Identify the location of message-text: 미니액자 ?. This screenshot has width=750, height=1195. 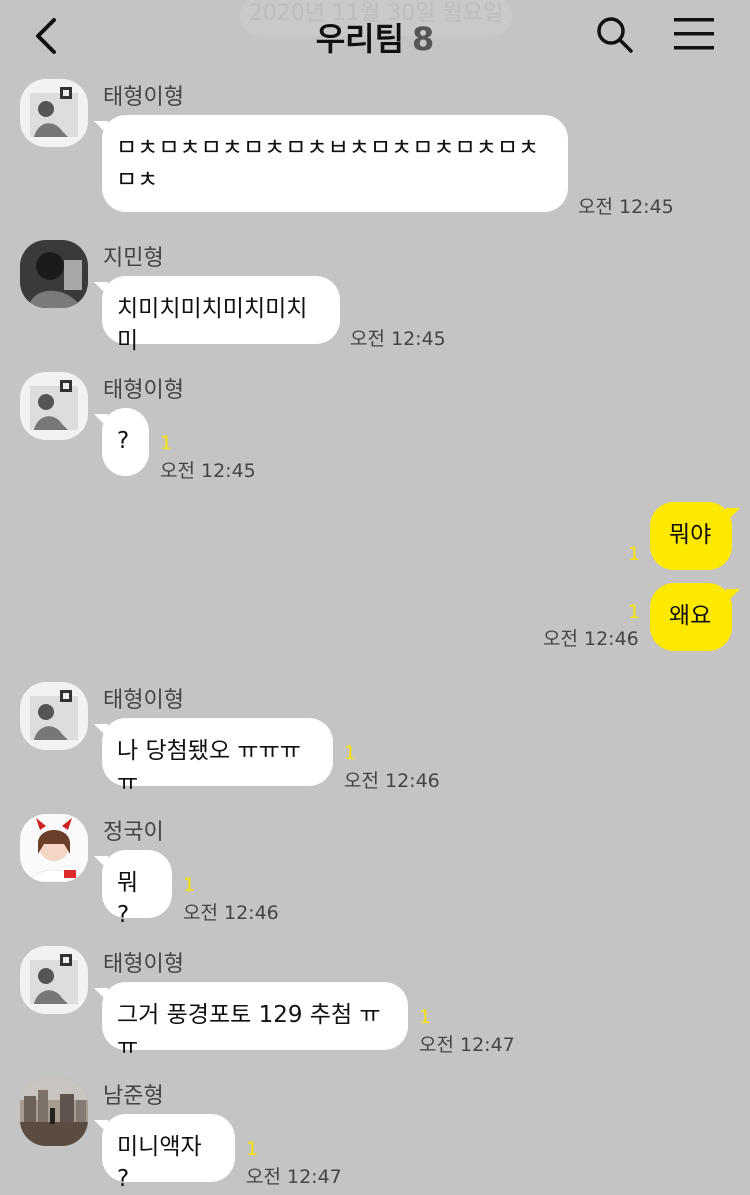
(159, 1163).